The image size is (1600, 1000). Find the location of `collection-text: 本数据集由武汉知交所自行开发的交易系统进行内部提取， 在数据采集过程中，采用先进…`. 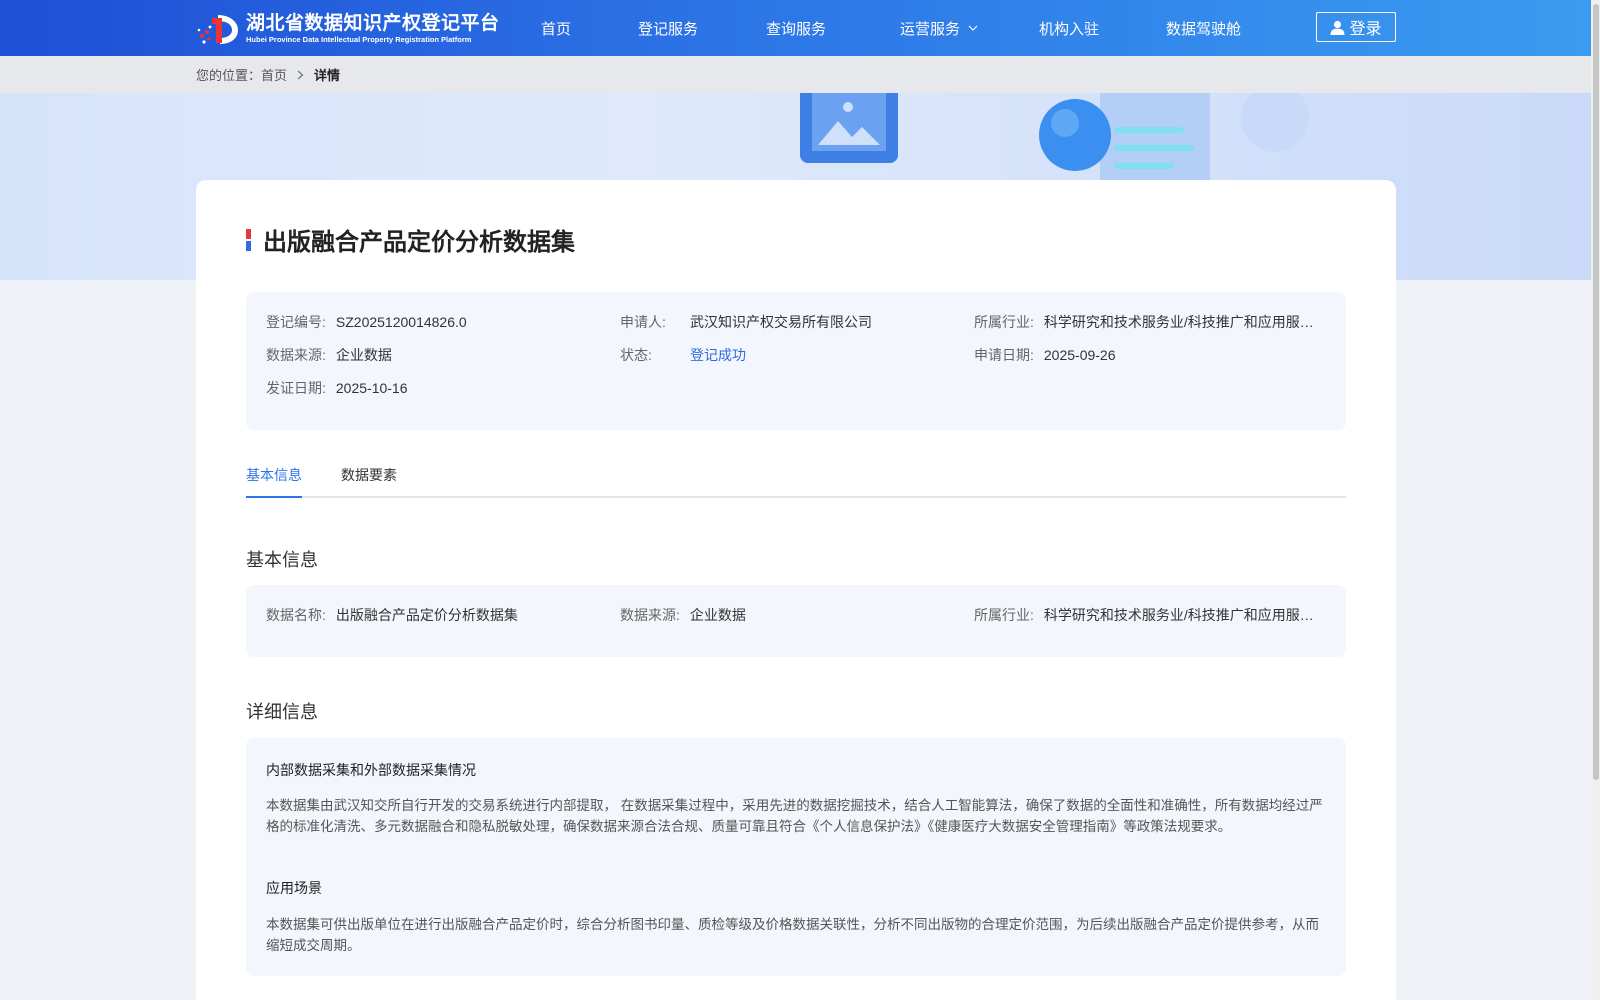

collection-text: 本数据集由武汉知交所自行开发的交易系统进行内部提取， 在数据采集过程中，采用先进… is located at coordinates (794, 816).